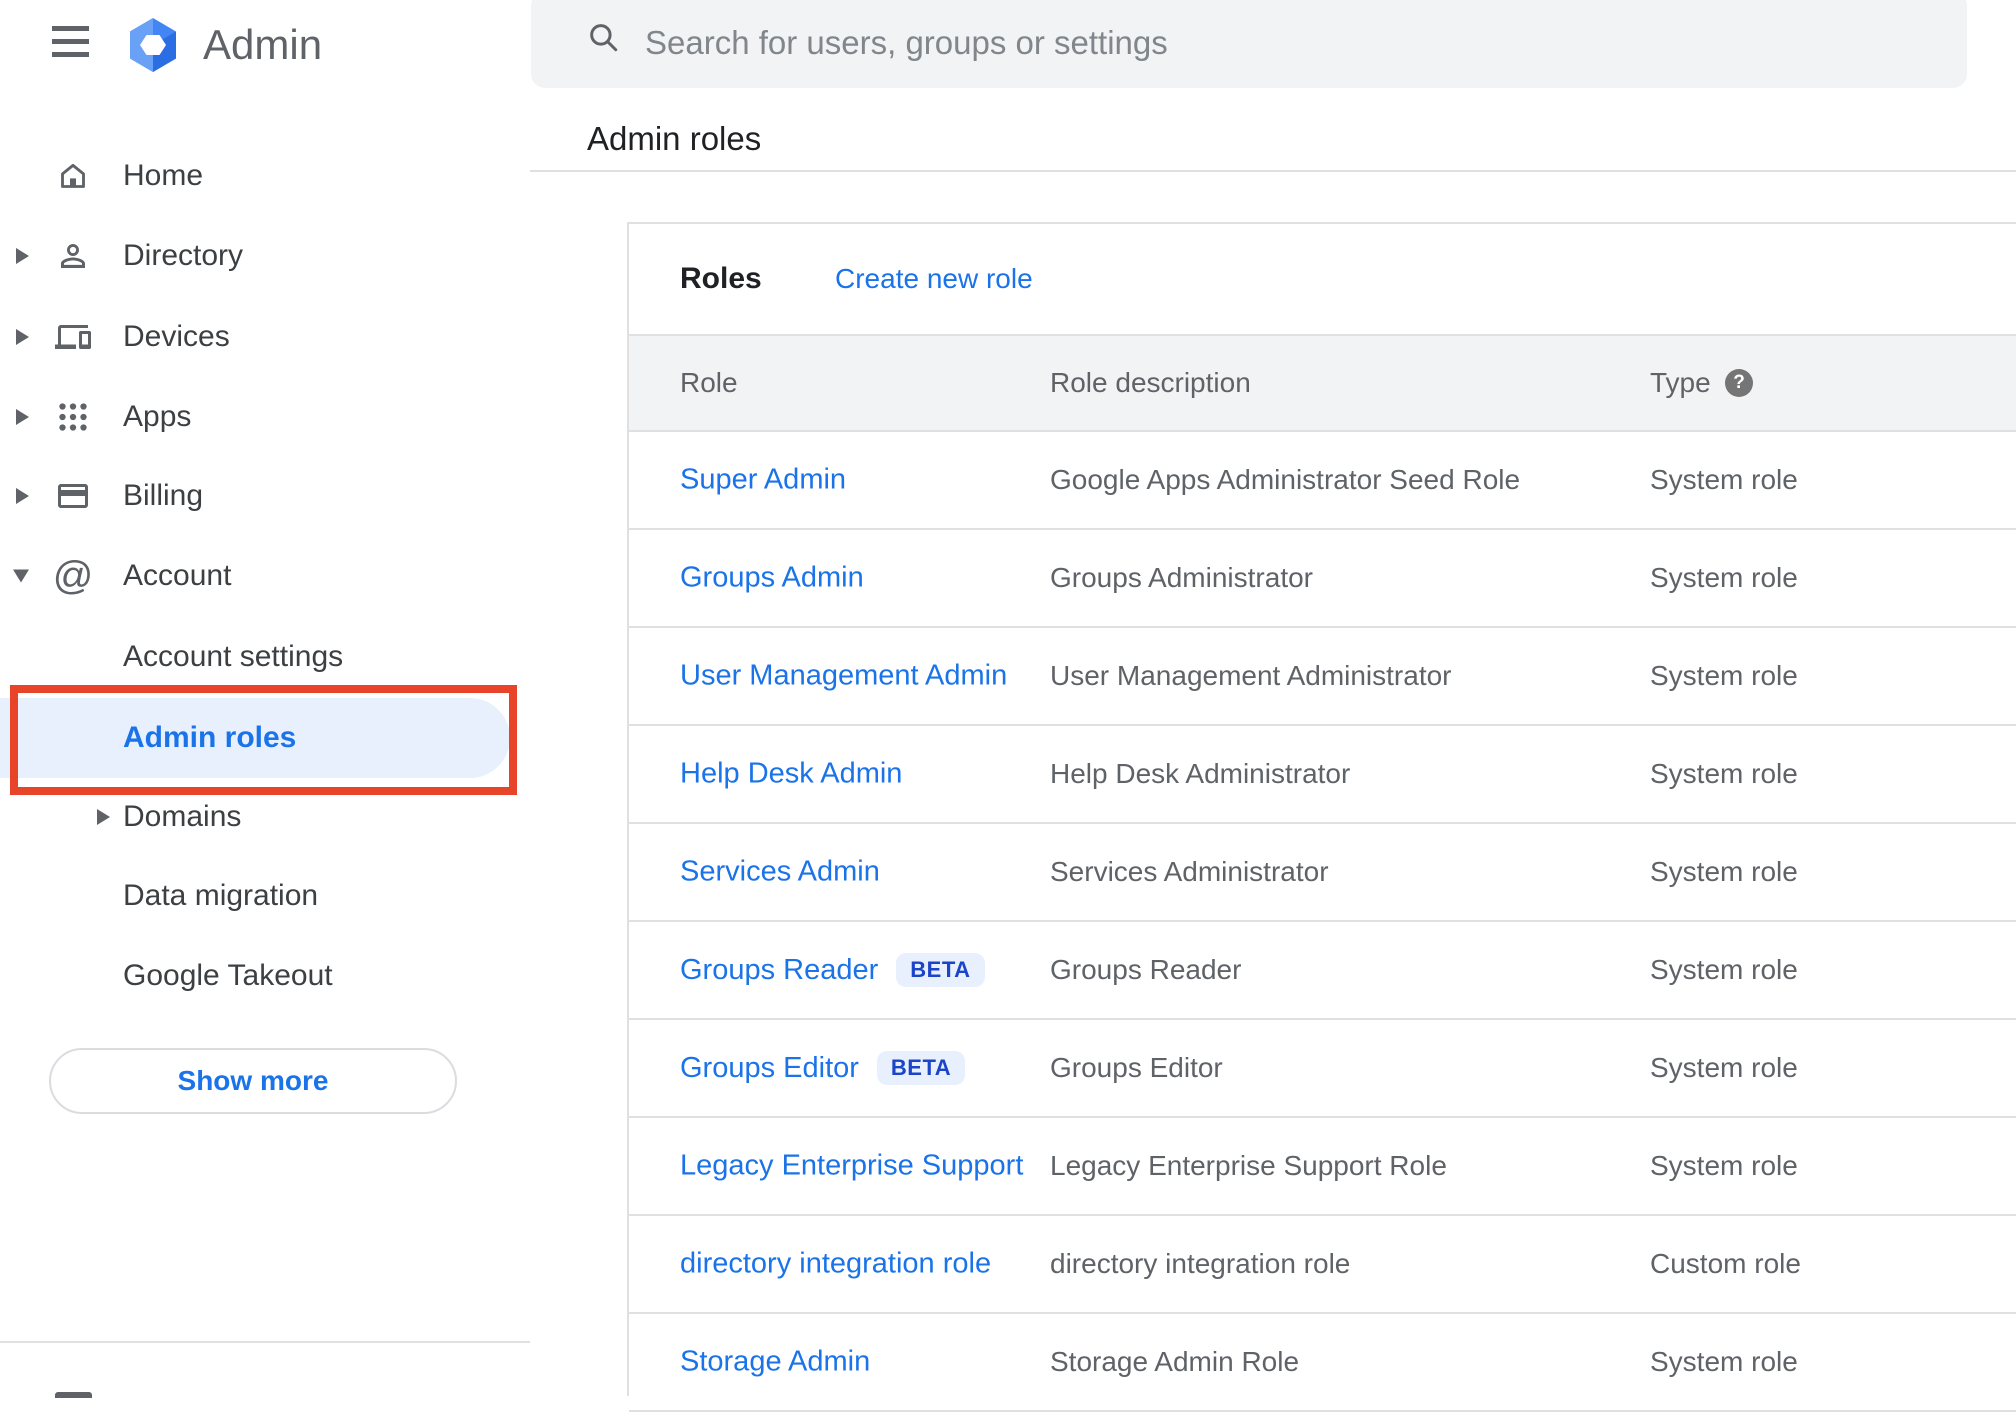 The height and width of the screenshot is (1412, 2016). I want to click on sidebar-item-account-settings: Account settings, so click(265, 657).